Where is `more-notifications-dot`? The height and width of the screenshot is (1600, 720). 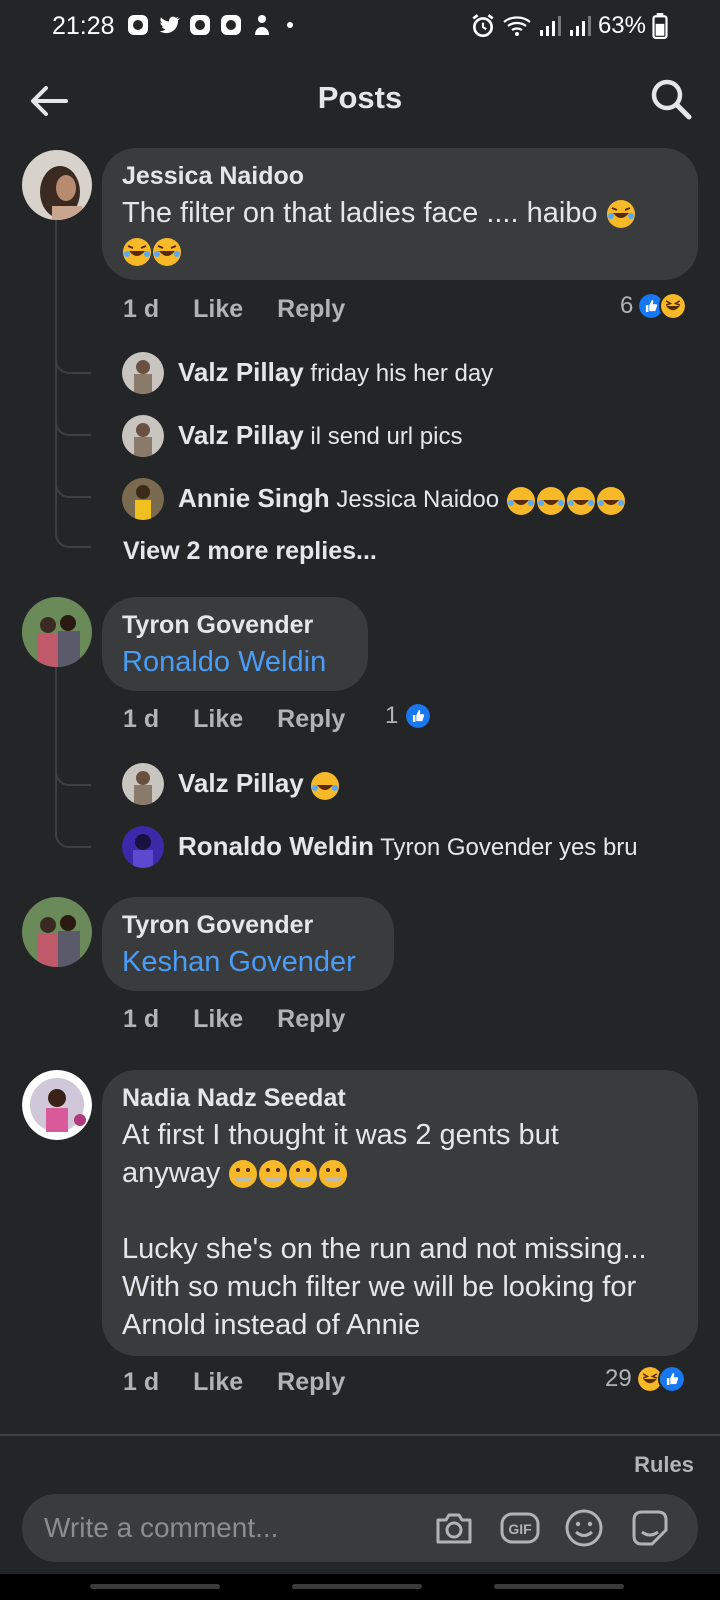 more-notifications-dot is located at coordinates (290, 25).